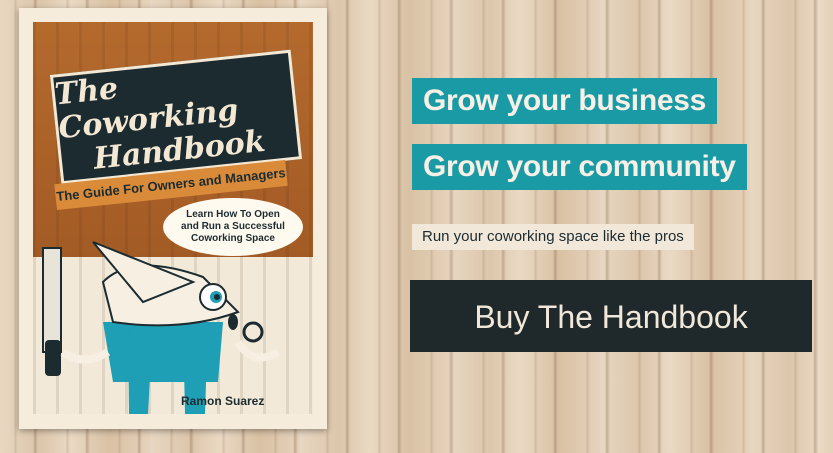 The image size is (833, 453). I want to click on headline-grow-community: Grow your community, so click(579, 167).